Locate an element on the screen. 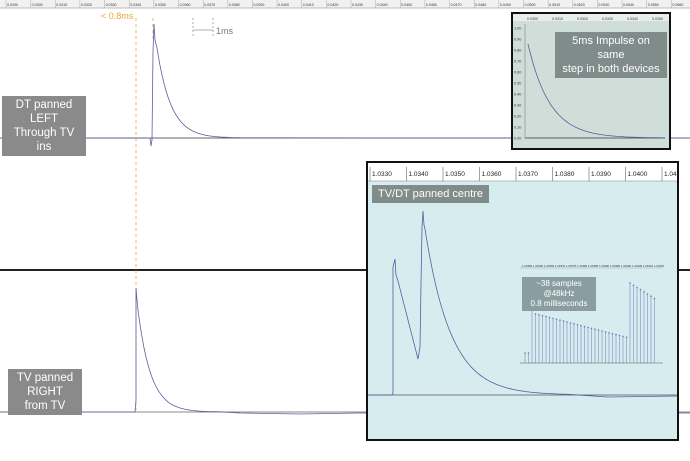 The height and width of the screenshot is (461, 690). top-ruler-tick-label: 0.0400 is located at coordinates (283, 5).